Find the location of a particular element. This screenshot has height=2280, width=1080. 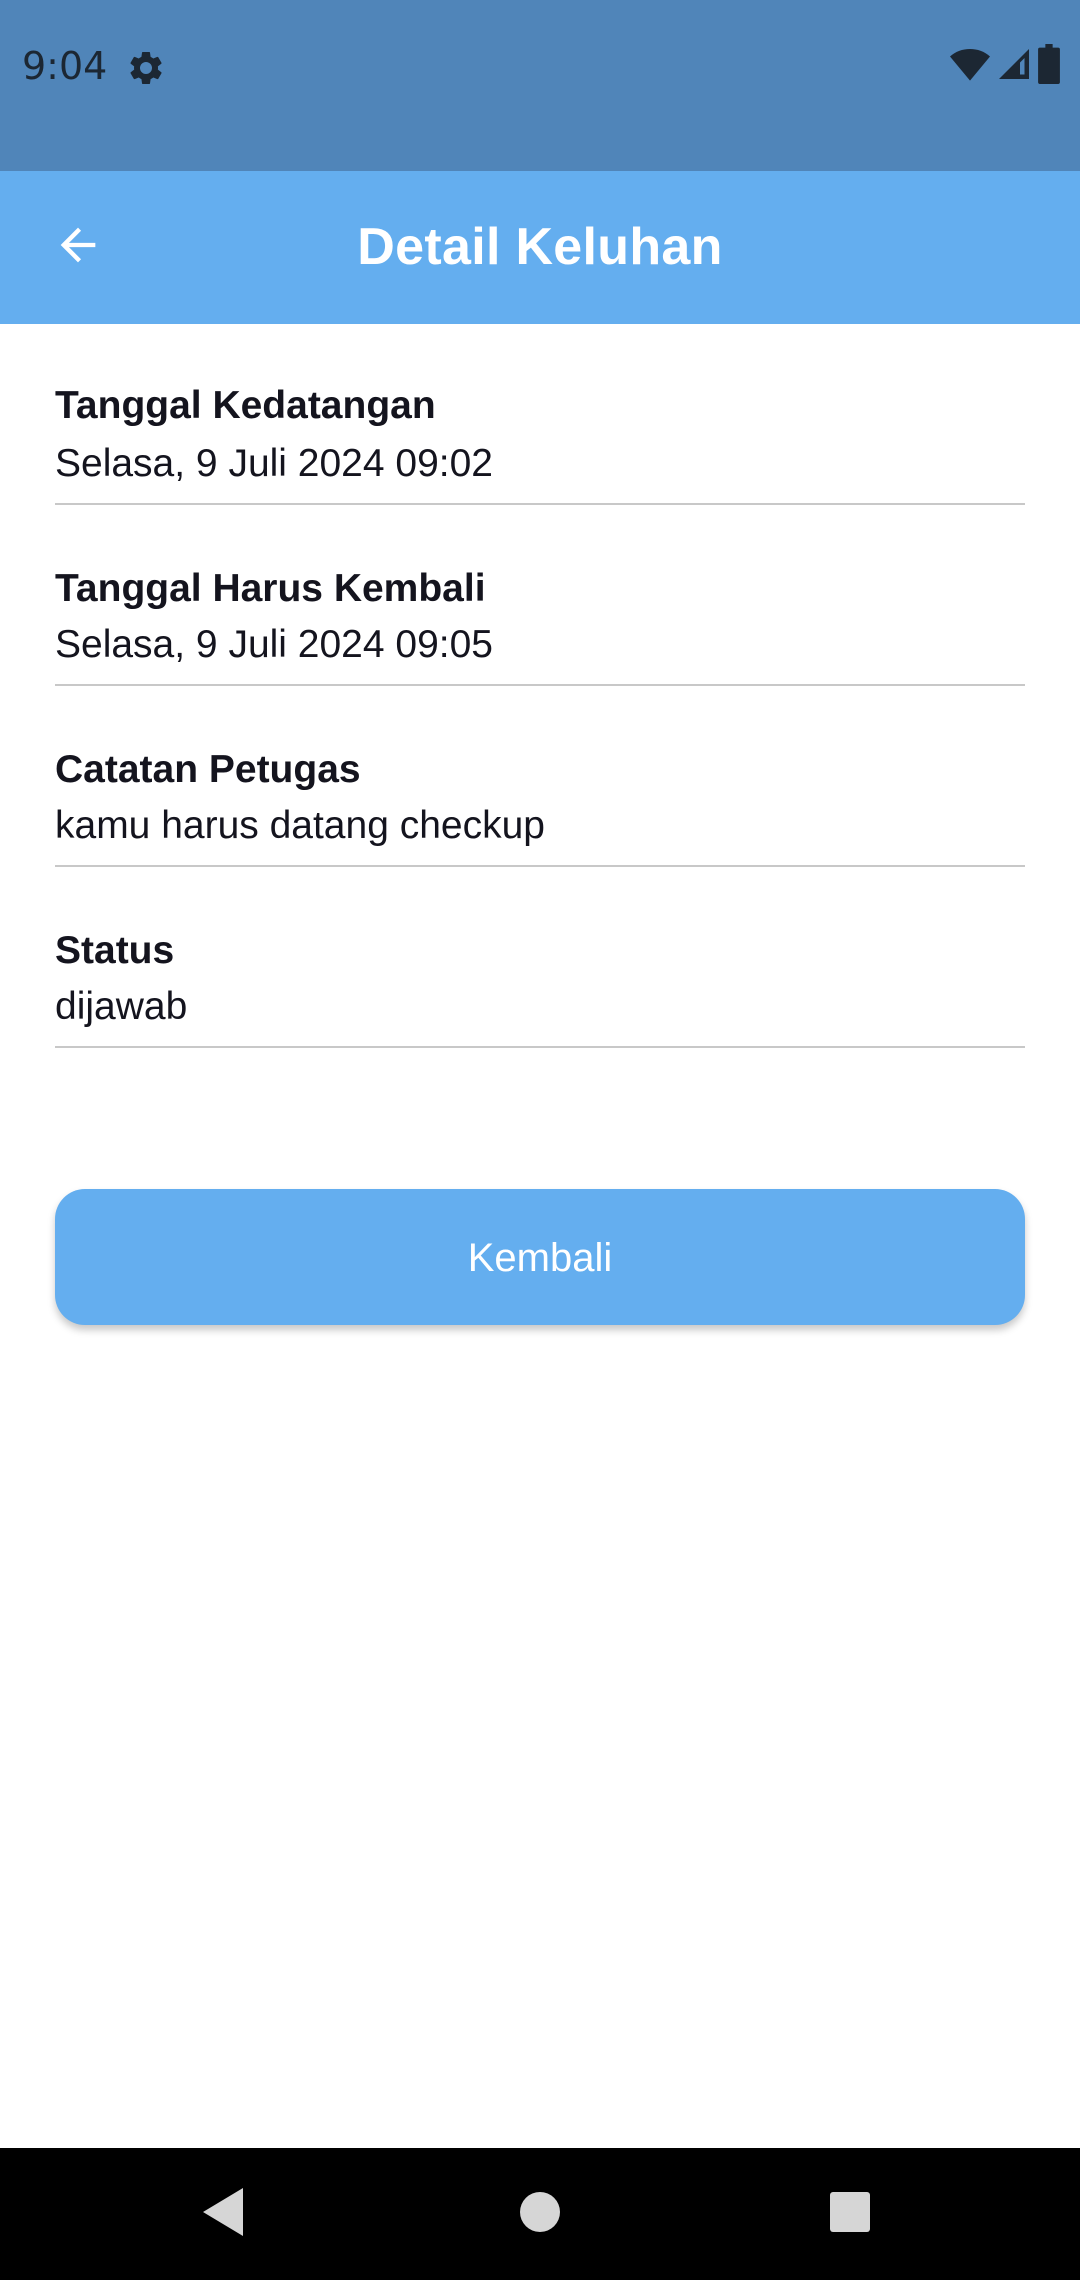

field-value: kamu harus datang checkup is located at coordinates (300, 825).